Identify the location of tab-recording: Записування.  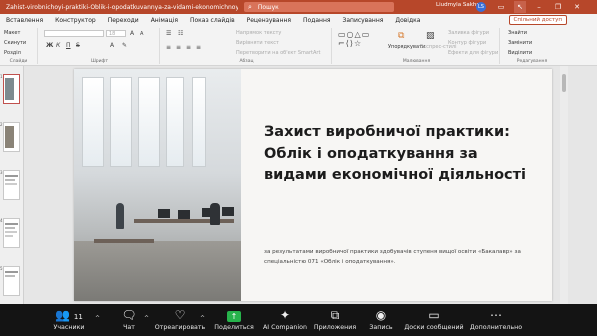
(363, 20).